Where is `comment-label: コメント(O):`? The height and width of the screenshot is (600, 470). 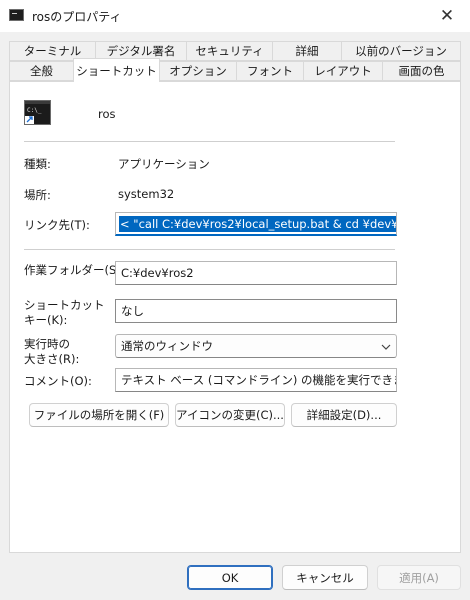
comment-label: コメント(O): is located at coordinates (58, 381).